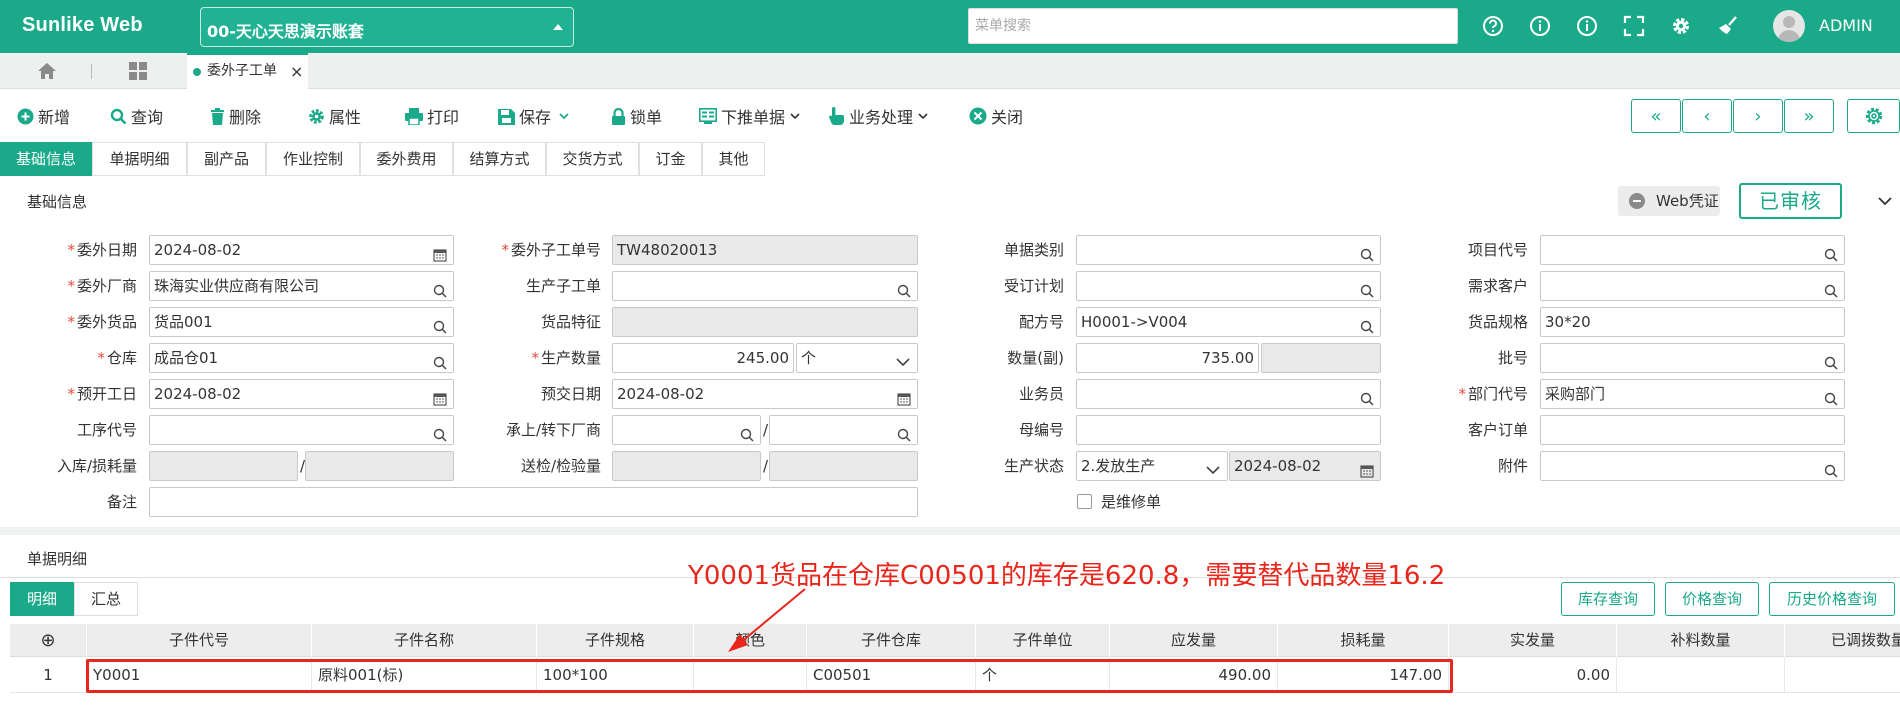 The width and height of the screenshot is (1900, 716). Describe the element at coordinates (1692, 286) in the screenshot. I see `demand-customer-field` at that location.